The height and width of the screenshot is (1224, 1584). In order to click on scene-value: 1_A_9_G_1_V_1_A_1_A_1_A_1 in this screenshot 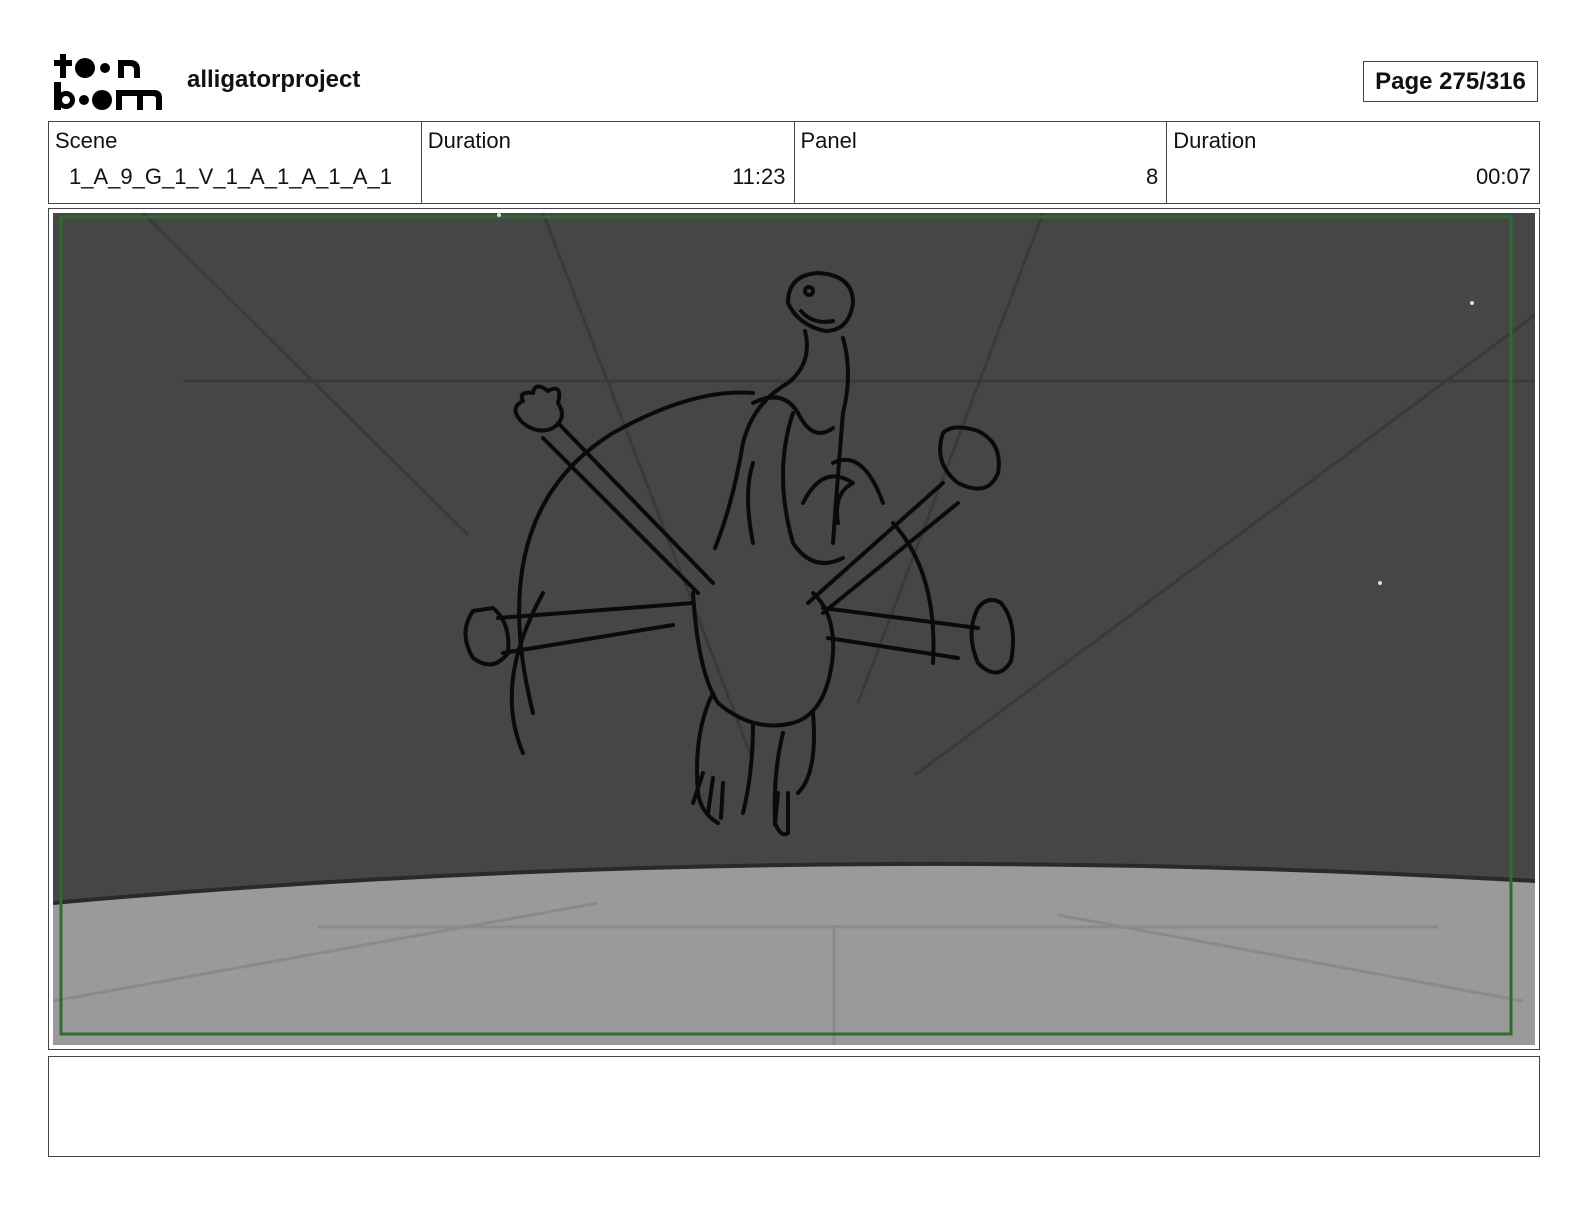, I will do `click(230, 176)`.